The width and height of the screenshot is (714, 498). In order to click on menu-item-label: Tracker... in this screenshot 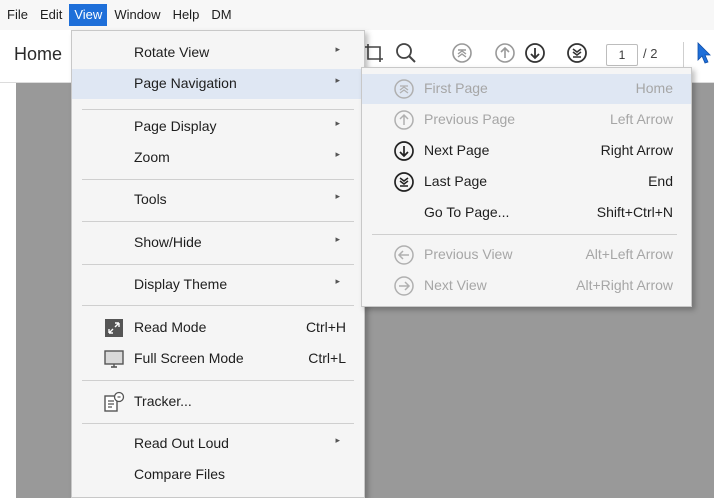, I will do `click(163, 401)`.